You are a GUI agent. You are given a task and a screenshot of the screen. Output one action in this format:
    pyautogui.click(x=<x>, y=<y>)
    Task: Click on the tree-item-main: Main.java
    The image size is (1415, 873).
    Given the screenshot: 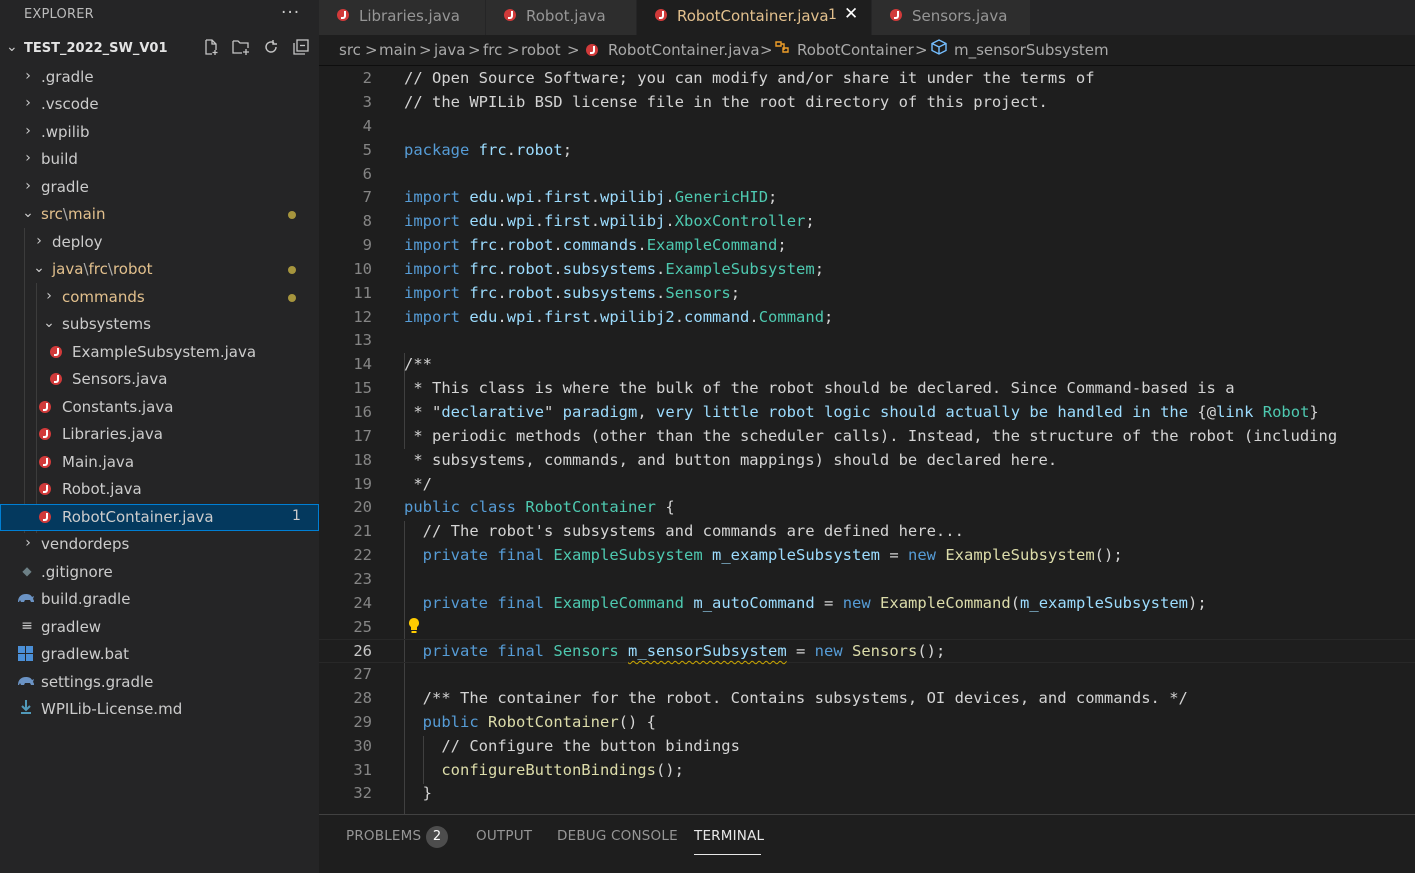 What is the action you would take?
    pyautogui.click(x=159, y=462)
    